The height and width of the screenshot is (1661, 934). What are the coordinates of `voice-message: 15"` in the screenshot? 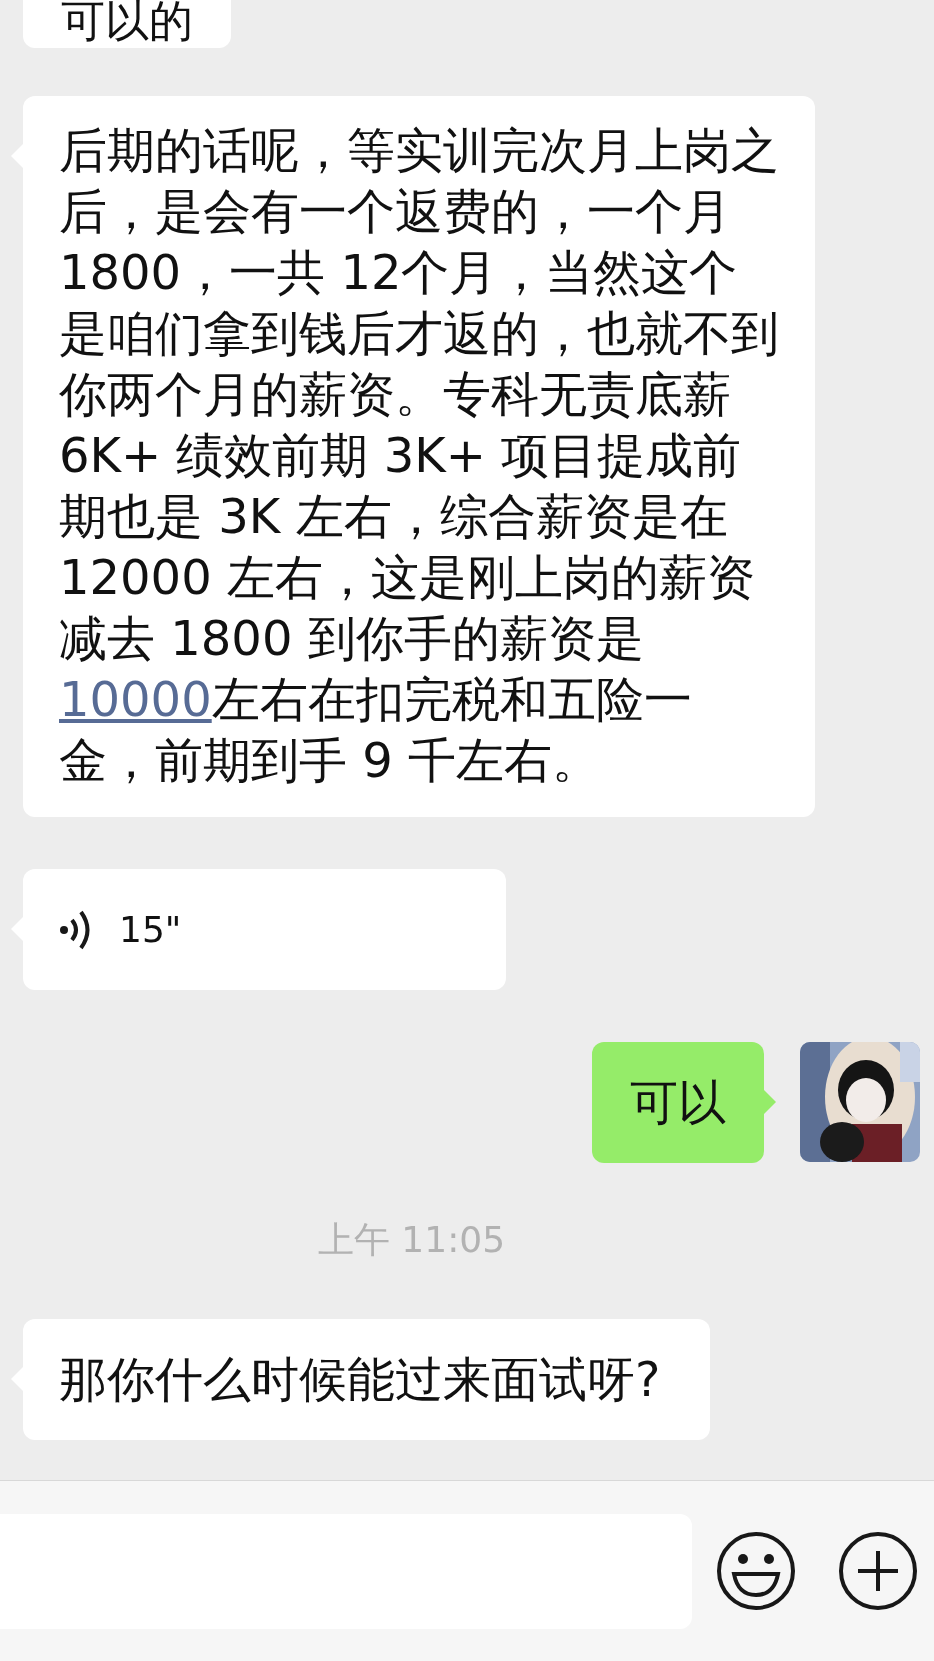 It's located at (264, 929).